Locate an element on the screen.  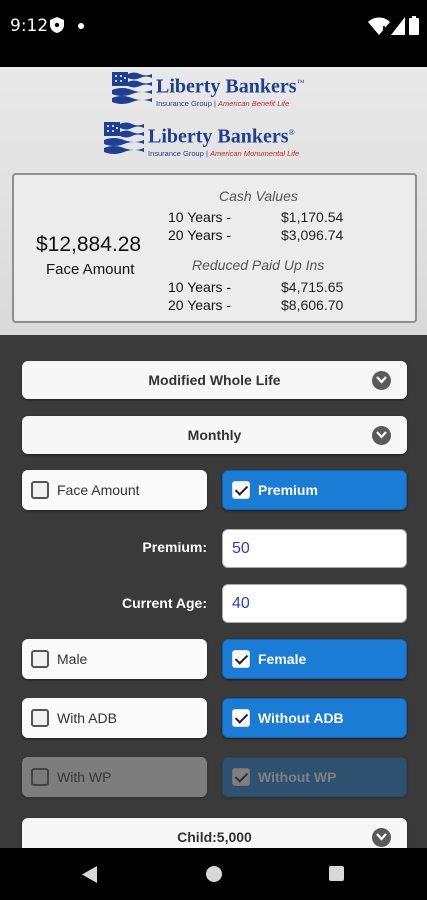
battery-icon is located at coordinates (414, 25).